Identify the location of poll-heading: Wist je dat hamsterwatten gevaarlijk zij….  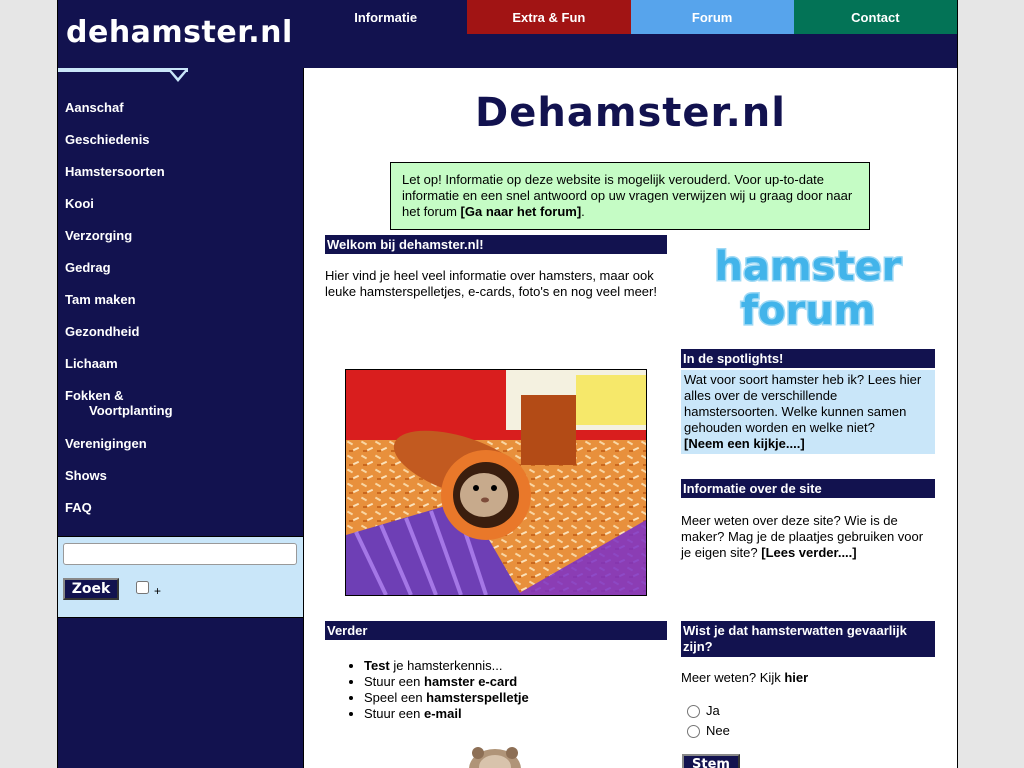
(808, 639).